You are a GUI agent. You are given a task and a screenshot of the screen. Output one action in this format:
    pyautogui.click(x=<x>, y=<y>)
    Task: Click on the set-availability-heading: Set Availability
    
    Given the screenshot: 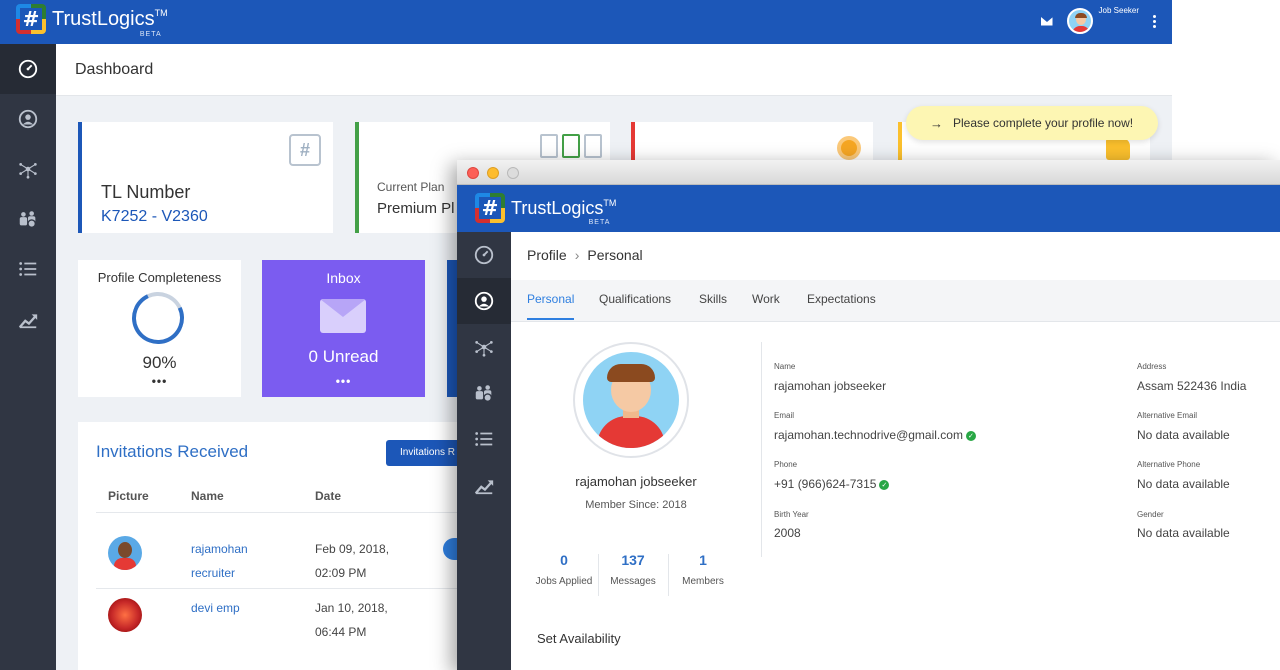 What is the action you would take?
    pyautogui.click(x=579, y=638)
    